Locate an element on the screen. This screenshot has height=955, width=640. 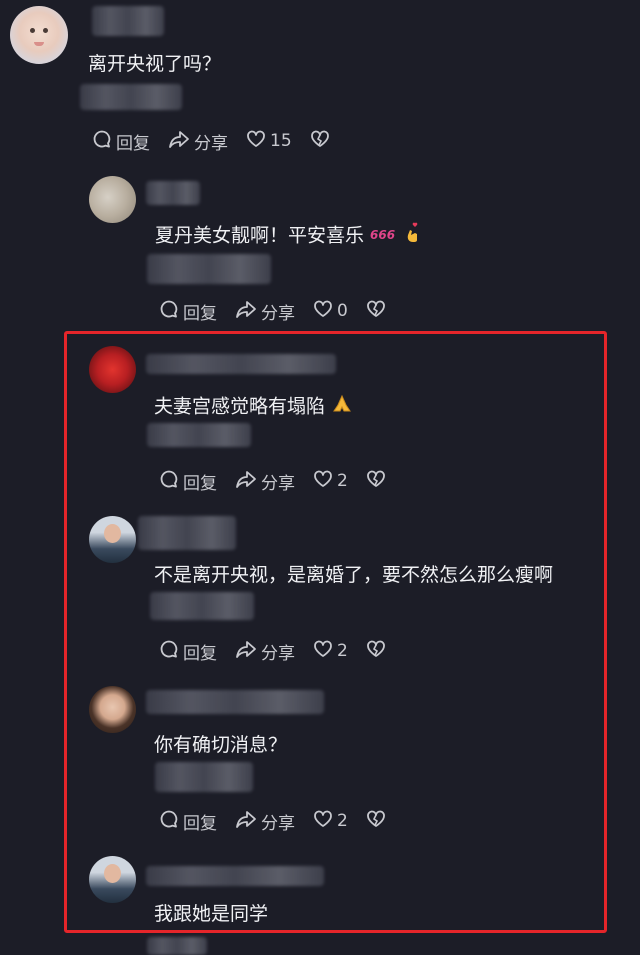
comment-text: 我跟她是同学 is located at coordinates (211, 914).